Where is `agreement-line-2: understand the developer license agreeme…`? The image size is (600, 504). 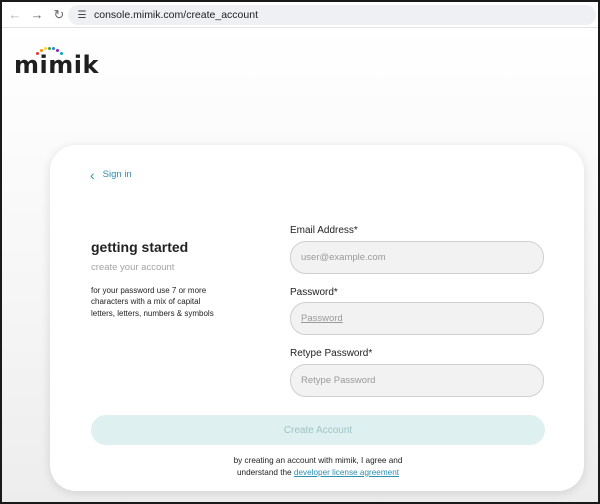 agreement-line-2: understand the developer license agreeme… is located at coordinates (318, 473).